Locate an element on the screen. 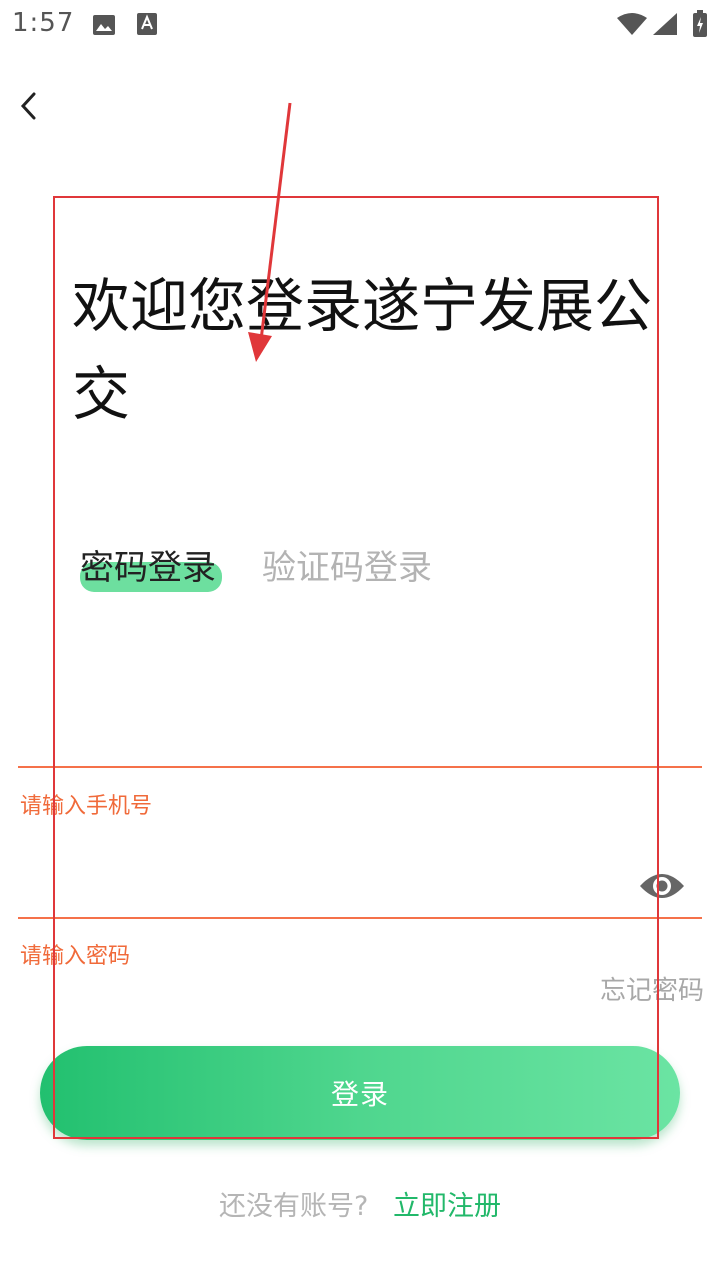 The width and height of the screenshot is (720, 1280). tab-code-login: 验证码登录 is located at coordinates (347, 564).